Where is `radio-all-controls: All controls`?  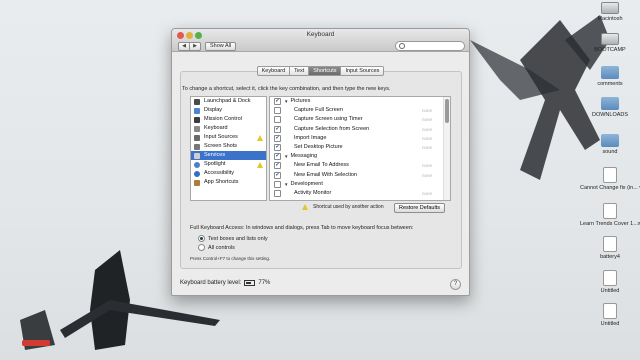
radio-all-controls: All controls is located at coordinates (216, 247).